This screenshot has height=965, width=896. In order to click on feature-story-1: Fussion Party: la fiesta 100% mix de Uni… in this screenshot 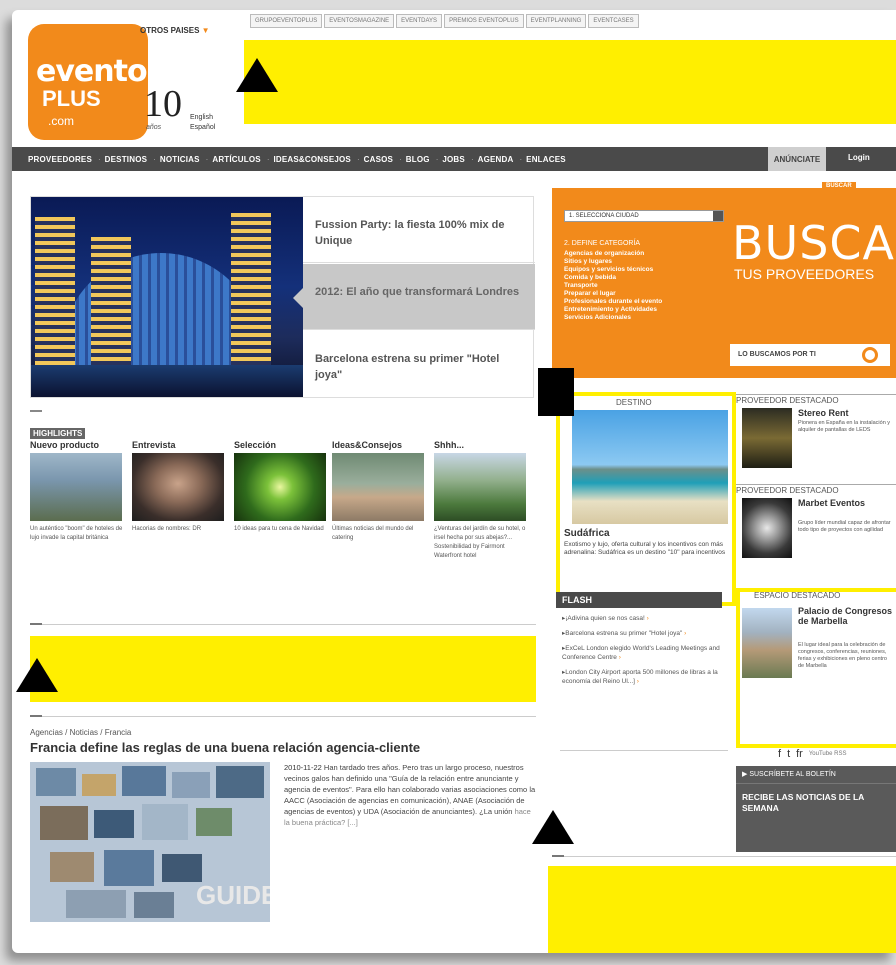, I will do `click(419, 230)`.